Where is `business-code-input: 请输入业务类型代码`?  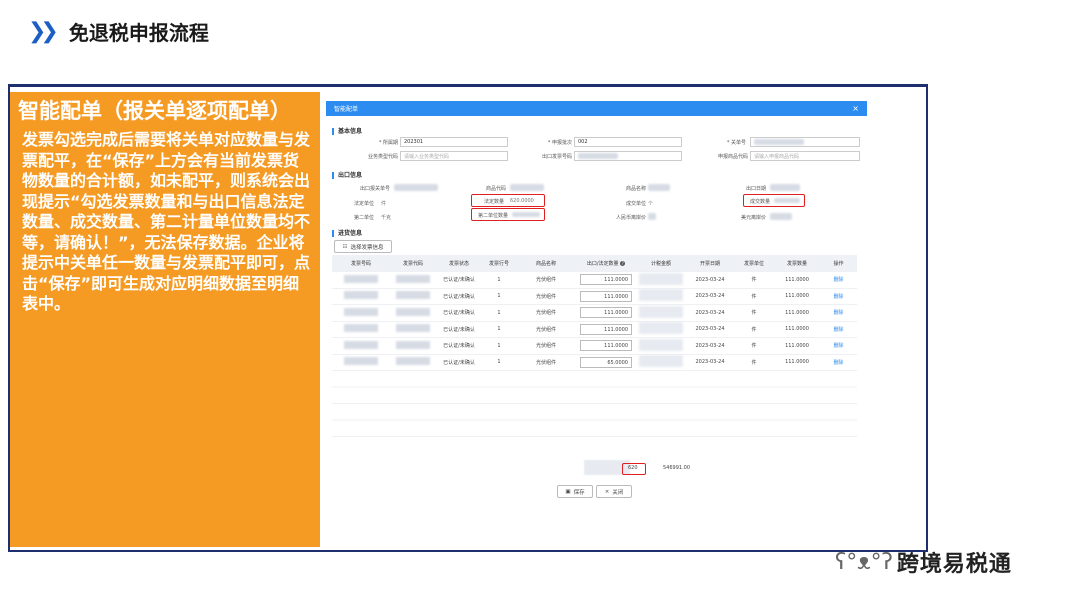
business-code-input: 请输入业务类型代码 is located at coordinates (454, 156).